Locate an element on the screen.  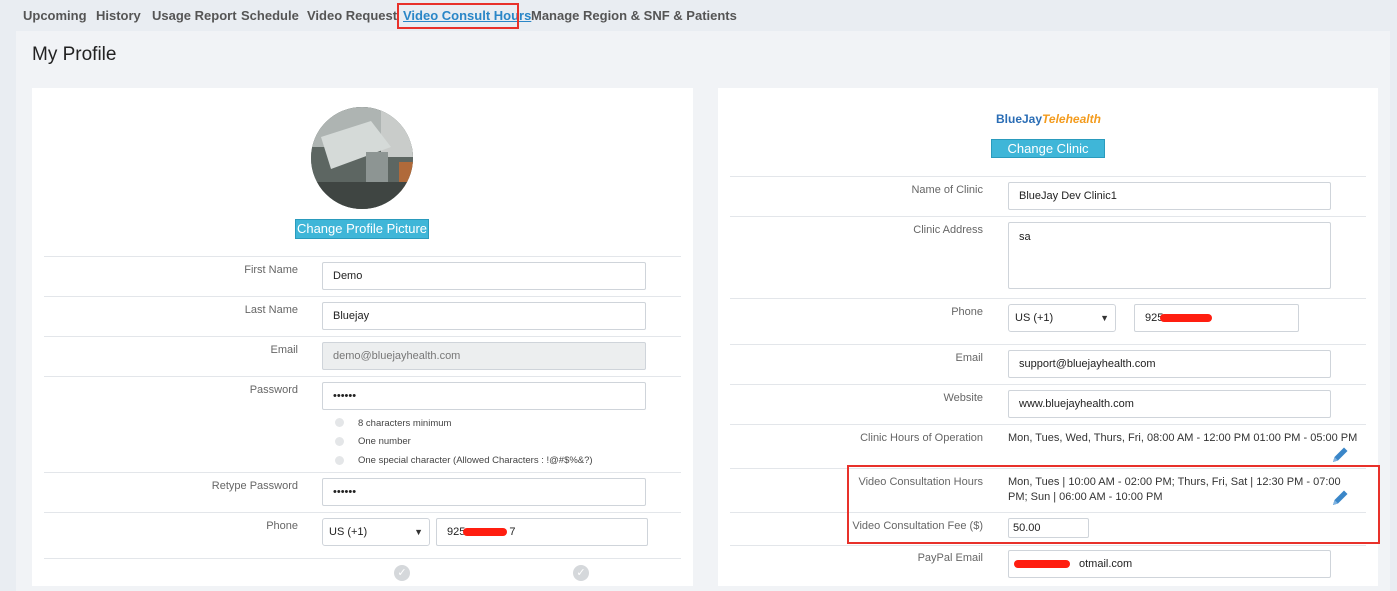
email-label: Email is located at coordinates (284, 350).